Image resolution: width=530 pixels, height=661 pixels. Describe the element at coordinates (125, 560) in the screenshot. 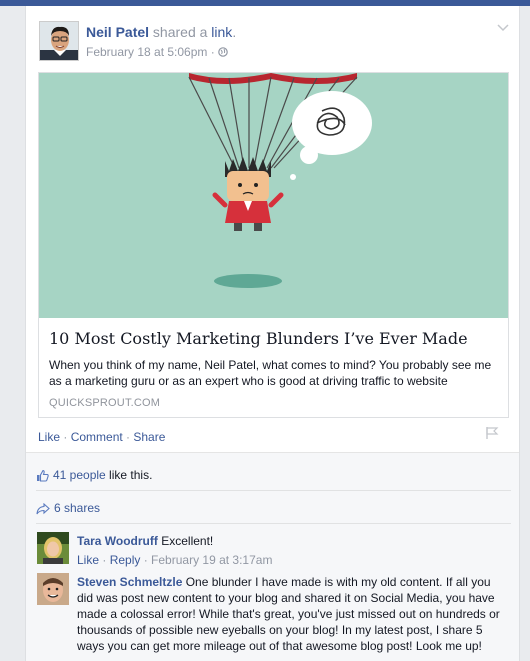

I see `comment-reply-link: Reply` at that location.